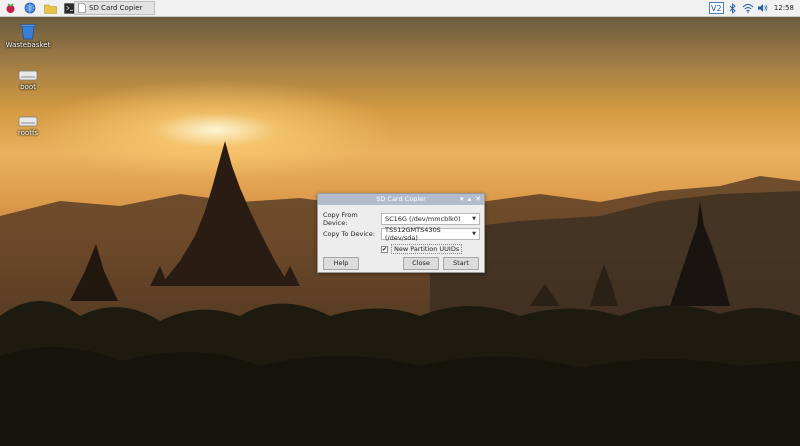 The width and height of the screenshot is (800, 446). I want to click on bluetooth-icon, so click(733, 8).